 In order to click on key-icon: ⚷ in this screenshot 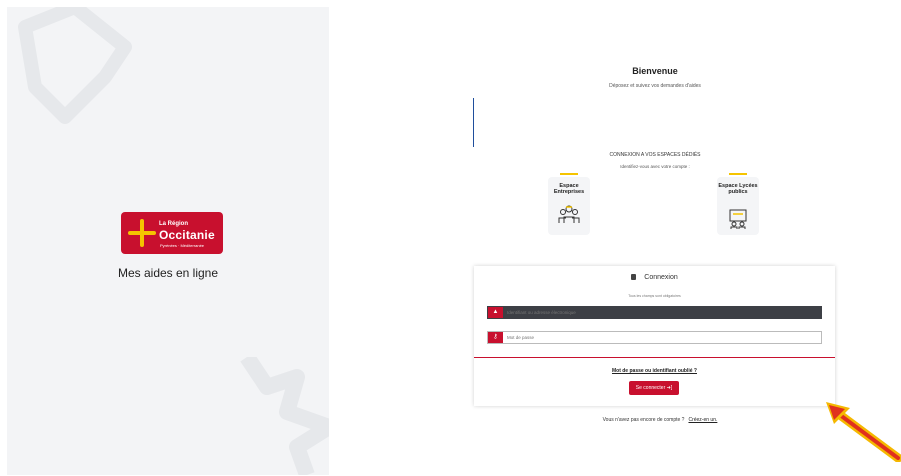, I will do `click(495, 337)`.